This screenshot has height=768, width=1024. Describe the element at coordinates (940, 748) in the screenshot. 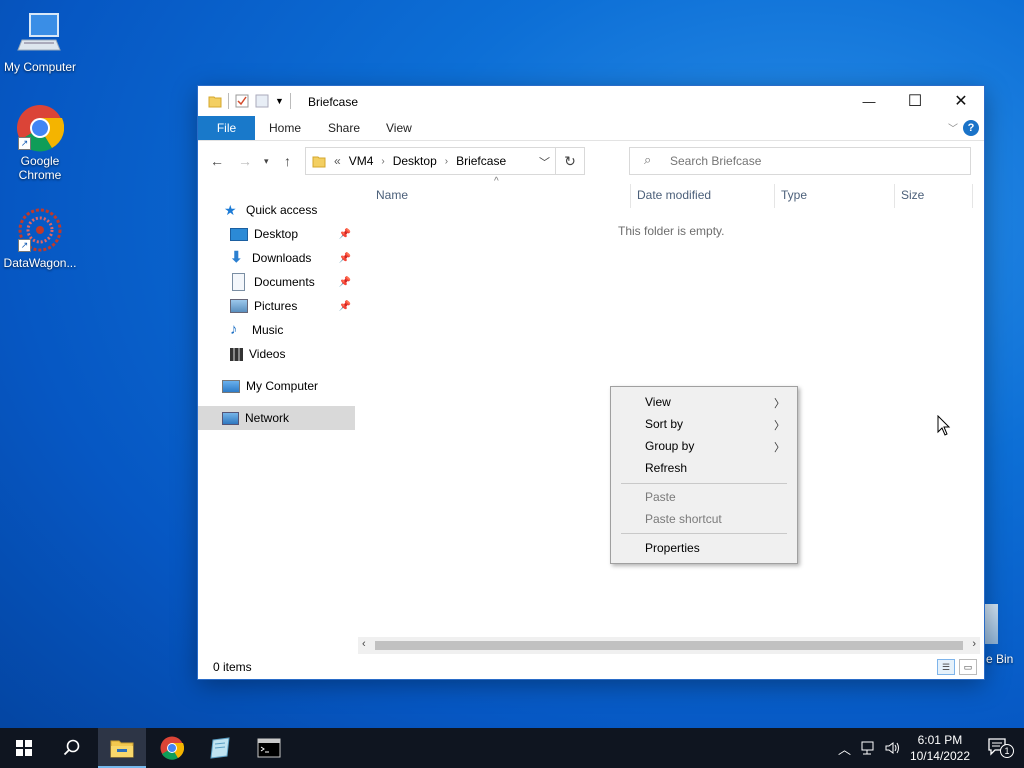

I see `clock: 6:01 PM 10/14/2022` at that location.